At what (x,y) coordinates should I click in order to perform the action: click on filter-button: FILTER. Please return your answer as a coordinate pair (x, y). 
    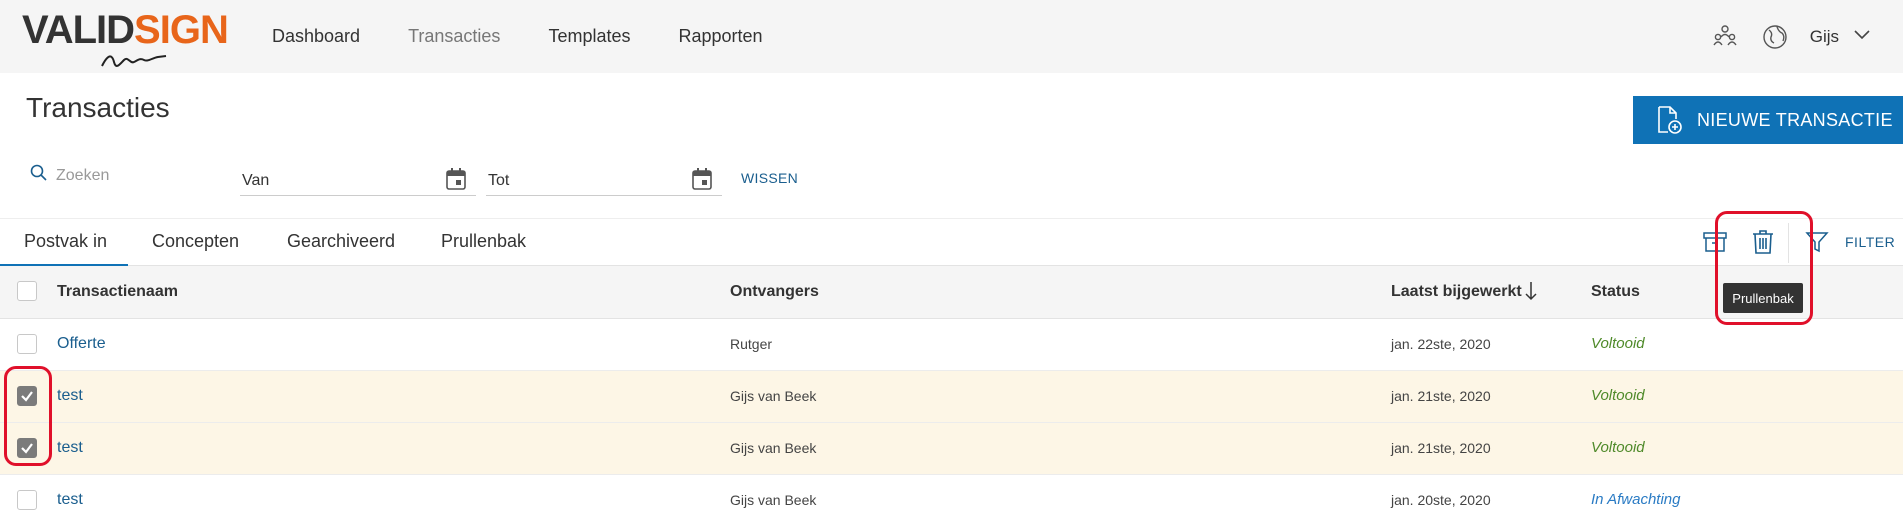
    Looking at the image, I should click on (1870, 242).